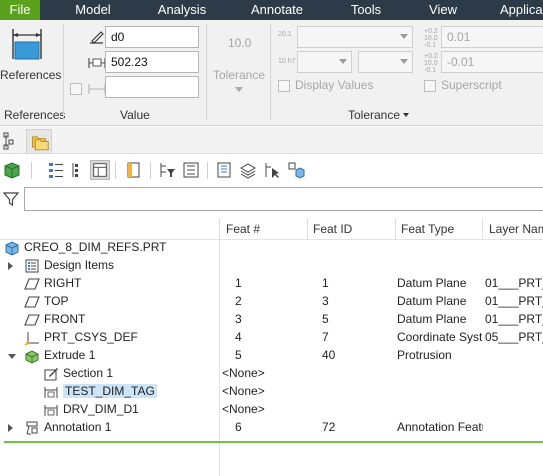 This screenshot has width=543, height=476. Describe the element at coordinates (385, 62) in the screenshot. I see `tolerance-grade-select` at that location.